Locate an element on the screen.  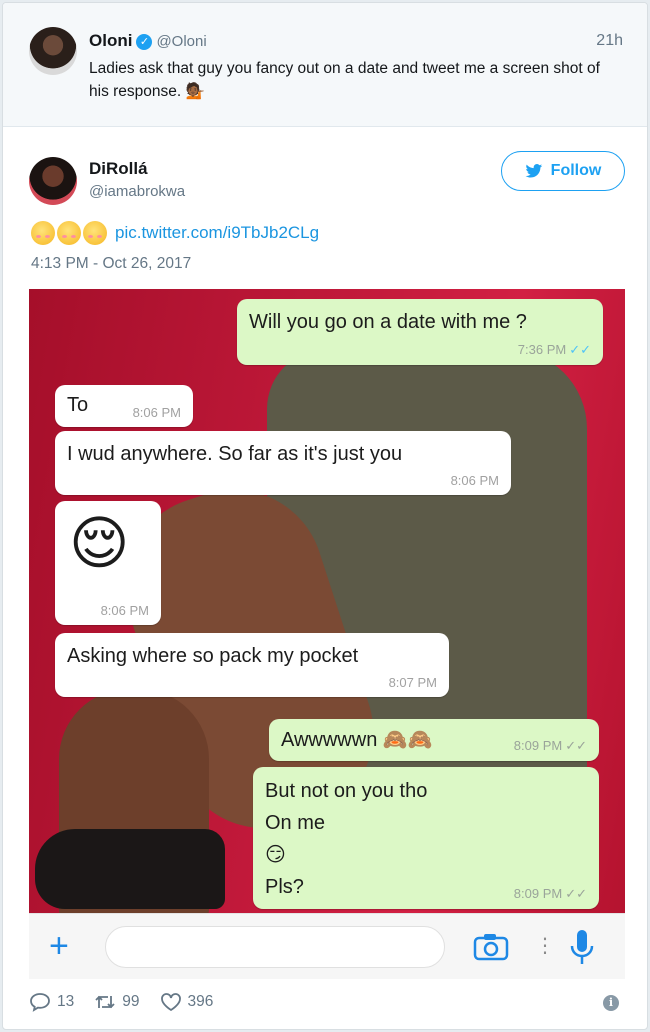
author-name: DiRollá is located at coordinates (118, 169).